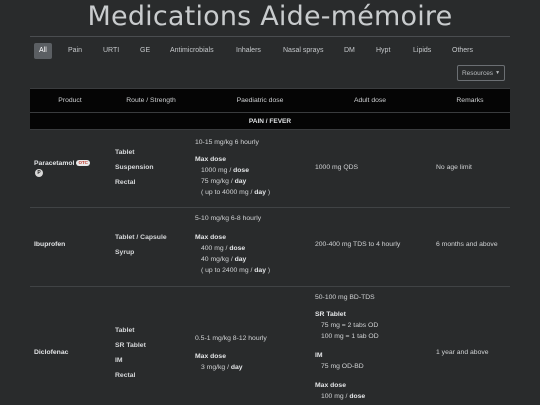  What do you see at coordinates (83, 163) in the screenshot?
I see `otc-badge: OTC` at bounding box center [83, 163].